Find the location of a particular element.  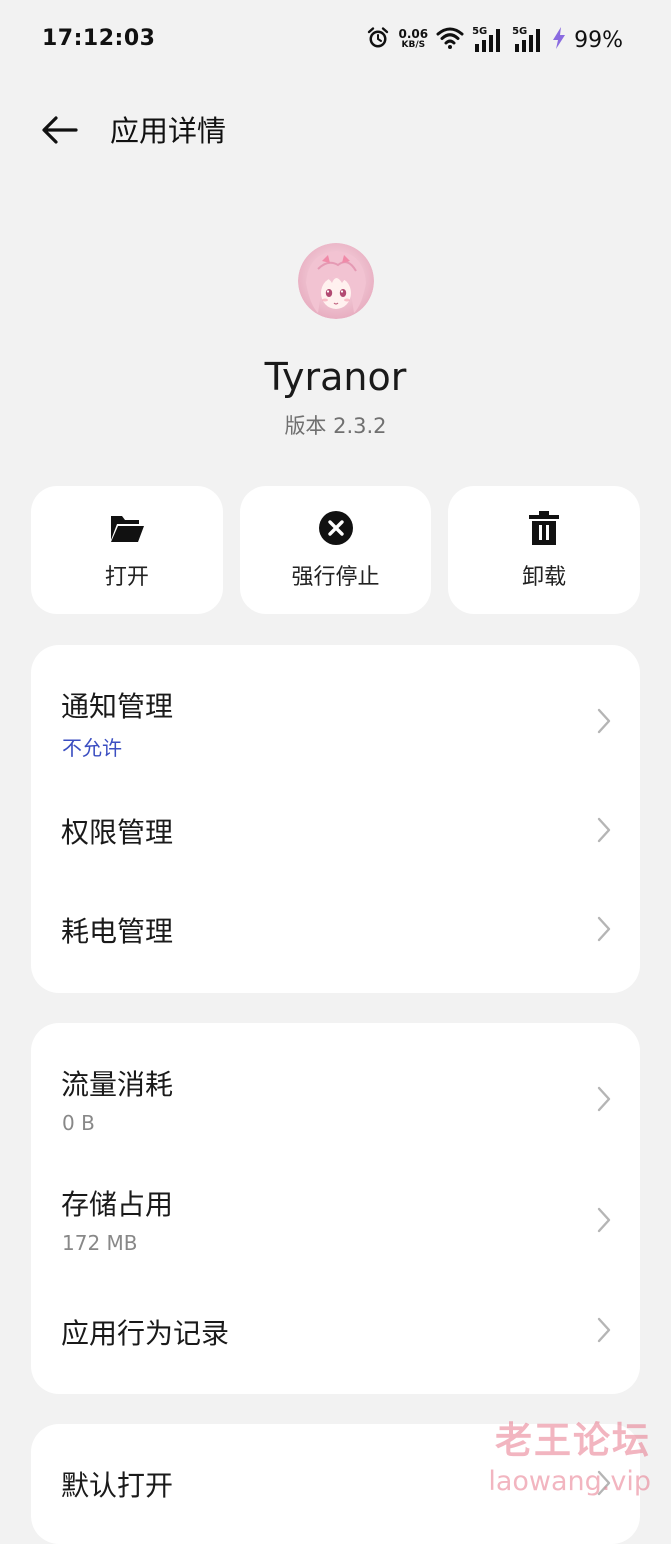

battery-percent: 99% is located at coordinates (598, 40).